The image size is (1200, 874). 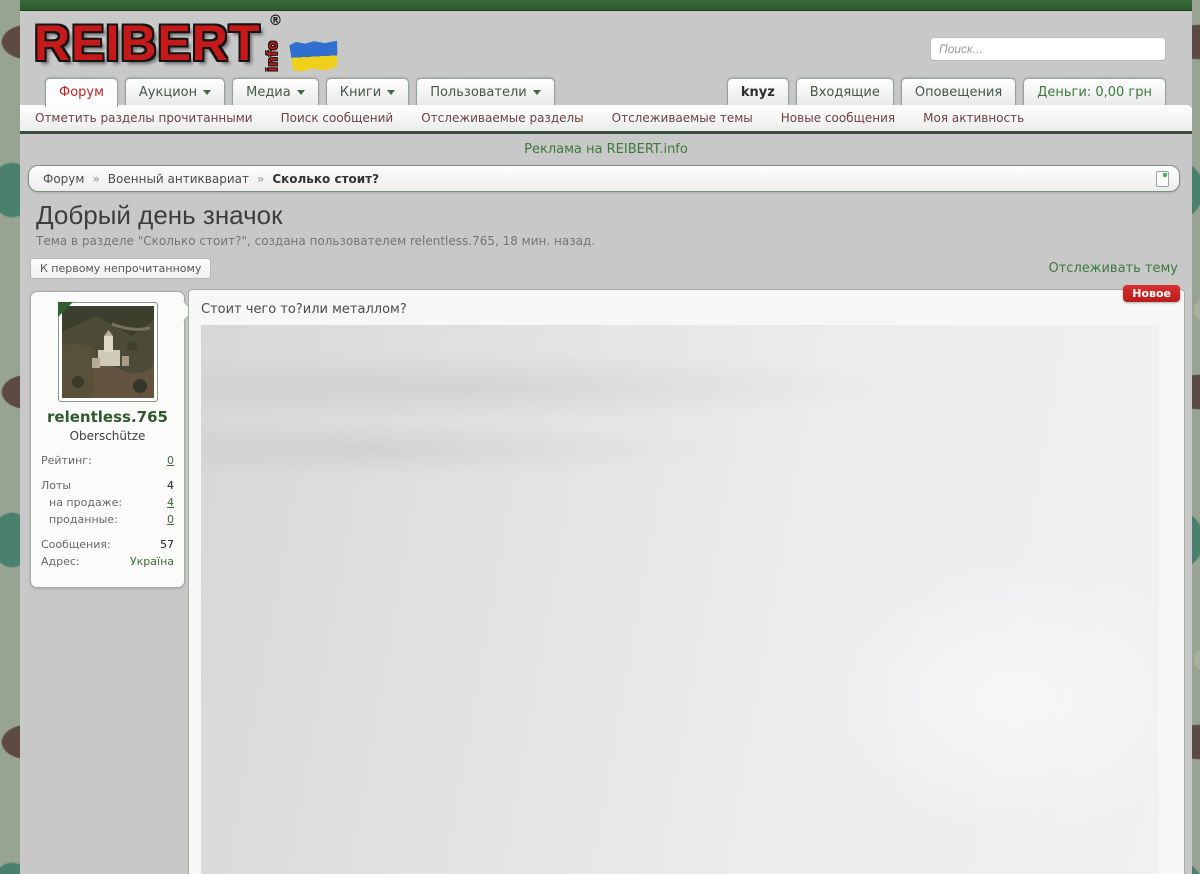 I want to click on online-corner-icon, so click(x=65, y=309).